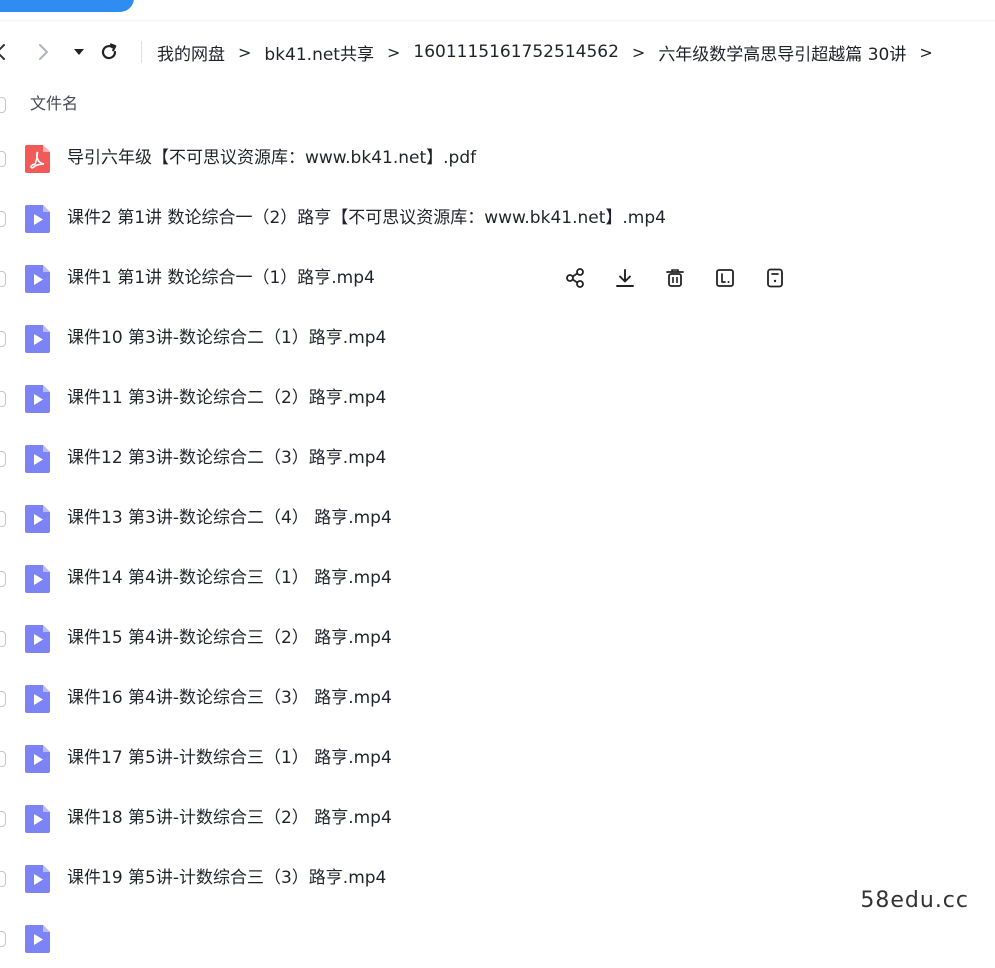 This screenshot has height=968, width=995. I want to click on name-column-header: 文件名, so click(54, 104).